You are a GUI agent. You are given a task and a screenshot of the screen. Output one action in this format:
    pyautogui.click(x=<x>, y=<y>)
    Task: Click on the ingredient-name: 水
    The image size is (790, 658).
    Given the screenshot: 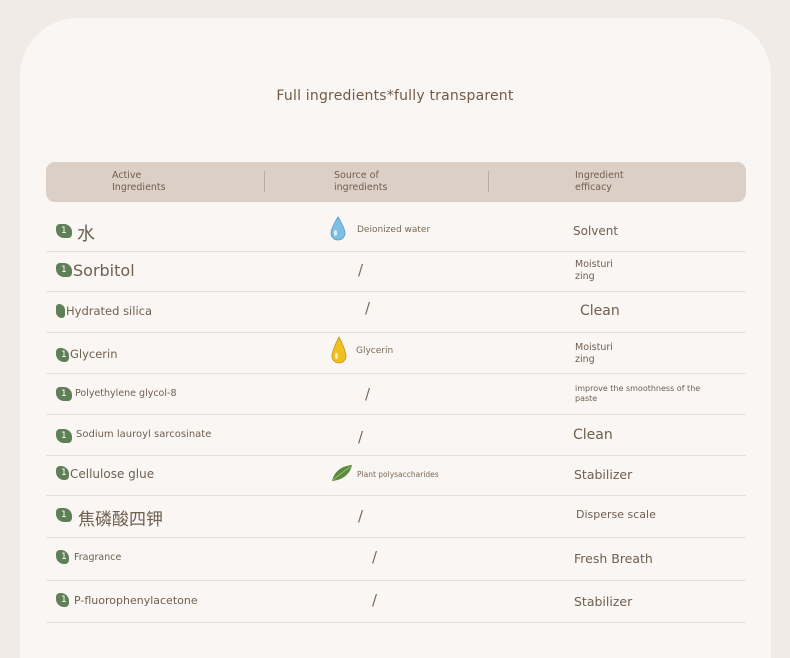 What is the action you would take?
    pyautogui.click(x=86, y=234)
    